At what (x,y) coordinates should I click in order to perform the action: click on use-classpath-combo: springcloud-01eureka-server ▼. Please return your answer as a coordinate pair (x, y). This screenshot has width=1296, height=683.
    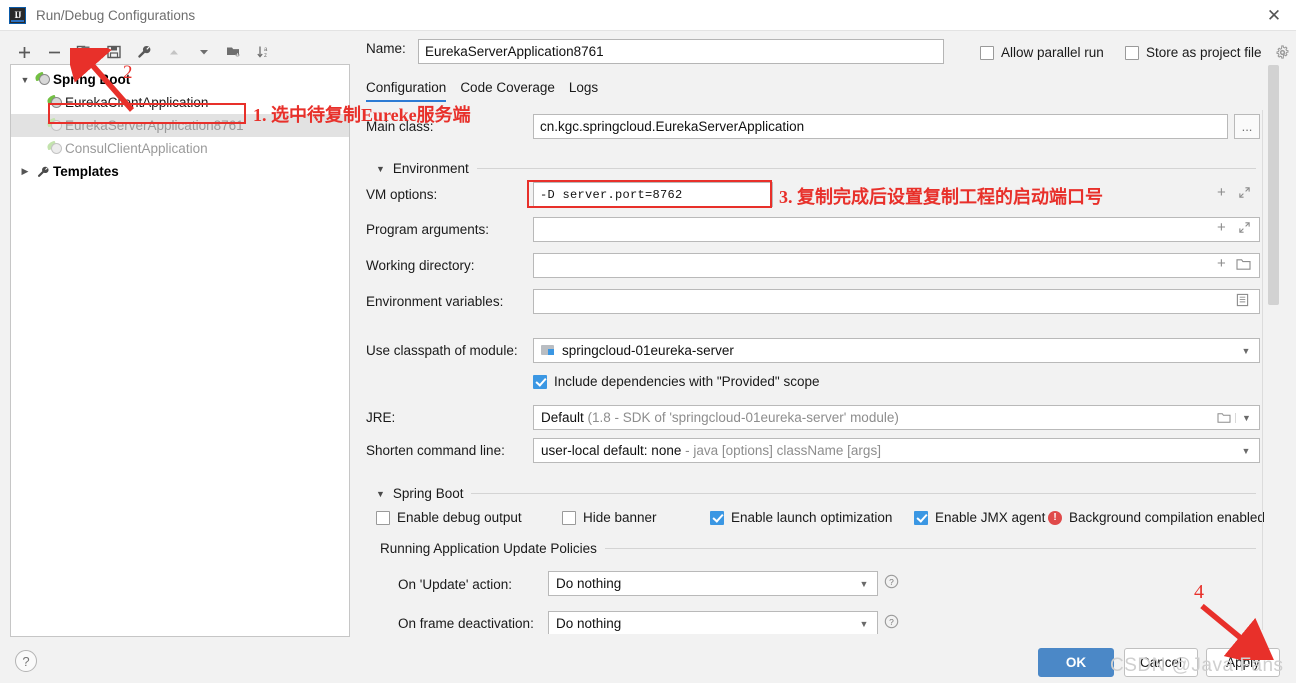
    Looking at the image, I should click on (896, 350).